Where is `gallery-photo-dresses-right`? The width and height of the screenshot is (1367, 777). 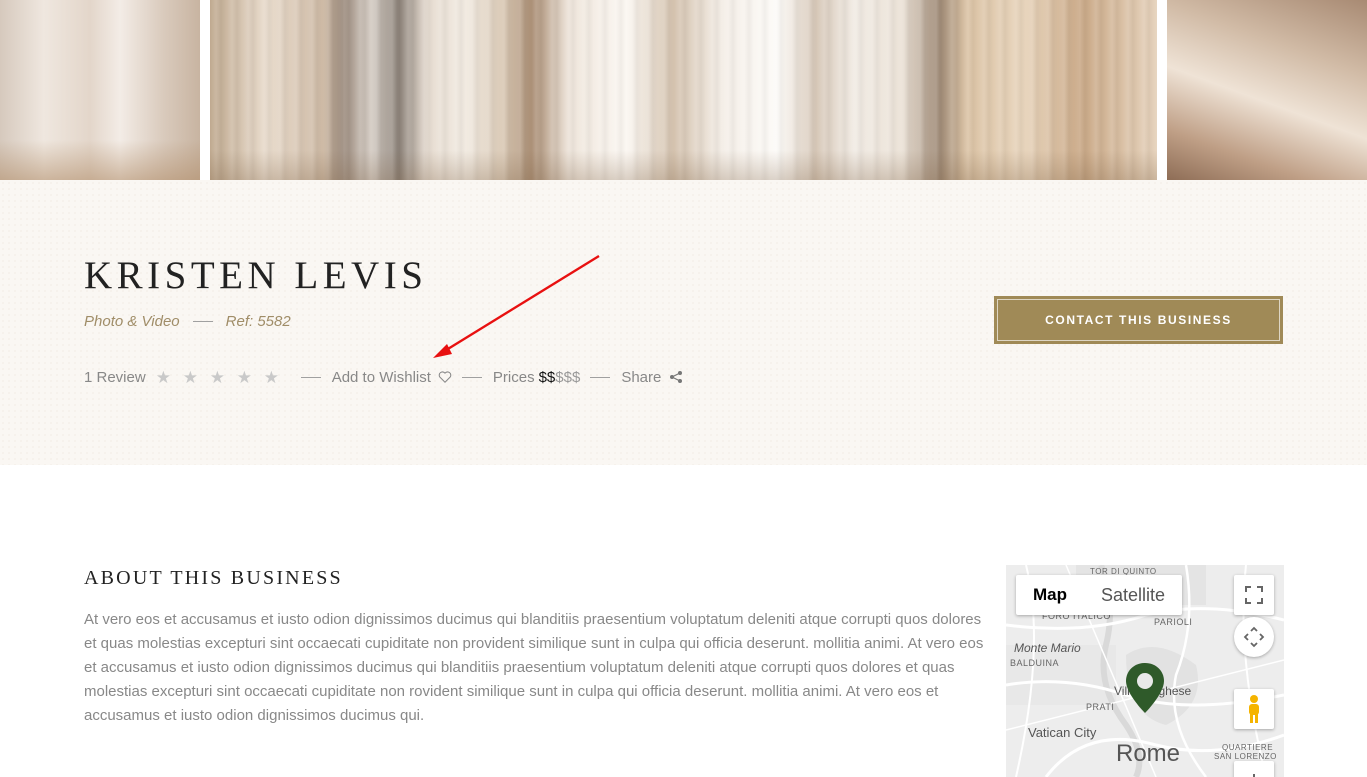
gallery-photo-dresses-right is located at coordinates (1267, 90).